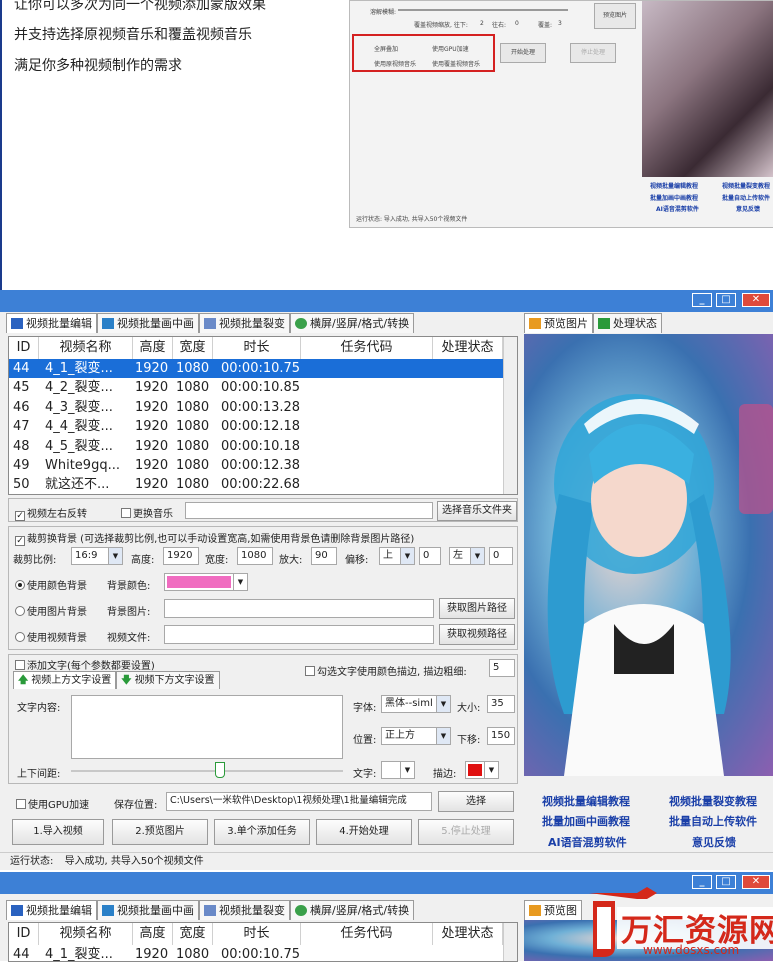 The width and height of the screenshot is (773, 964). I want to click on mini-link-3: 批量加画中画教程, so click(674, 197).